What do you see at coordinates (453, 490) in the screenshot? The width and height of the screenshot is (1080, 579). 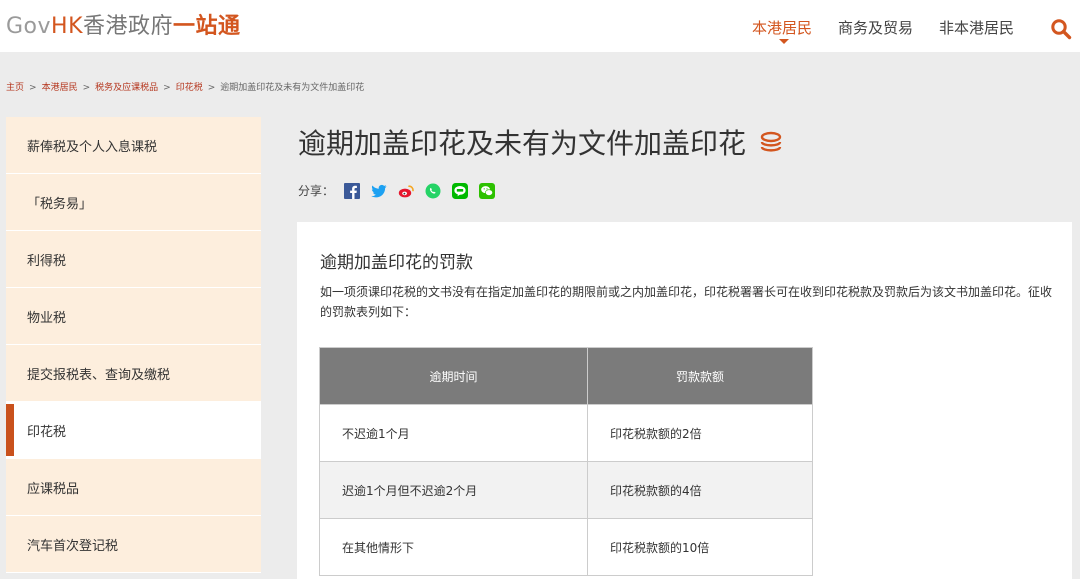 I see `table-cell: 迟逾1个月但不迟逾2个月` at bounding box center [453, 490].